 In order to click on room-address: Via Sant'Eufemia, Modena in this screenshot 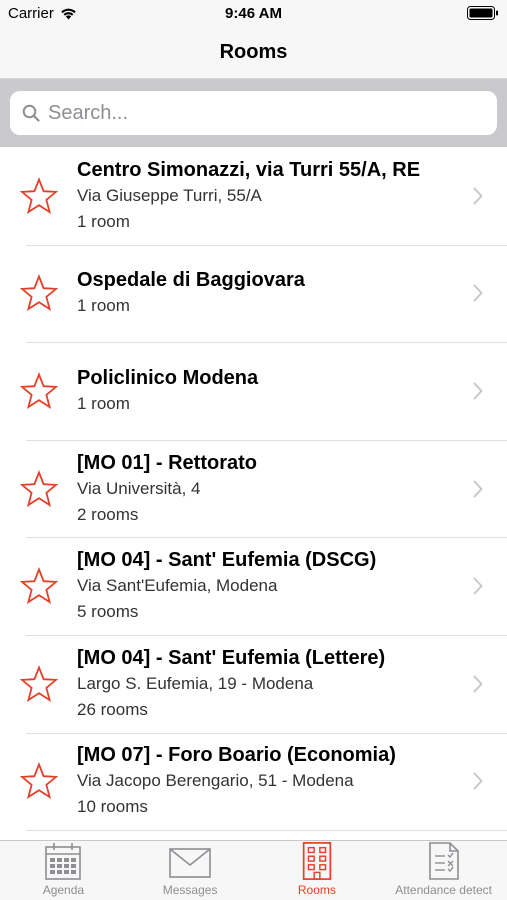, I will do `click(177, 586)`.